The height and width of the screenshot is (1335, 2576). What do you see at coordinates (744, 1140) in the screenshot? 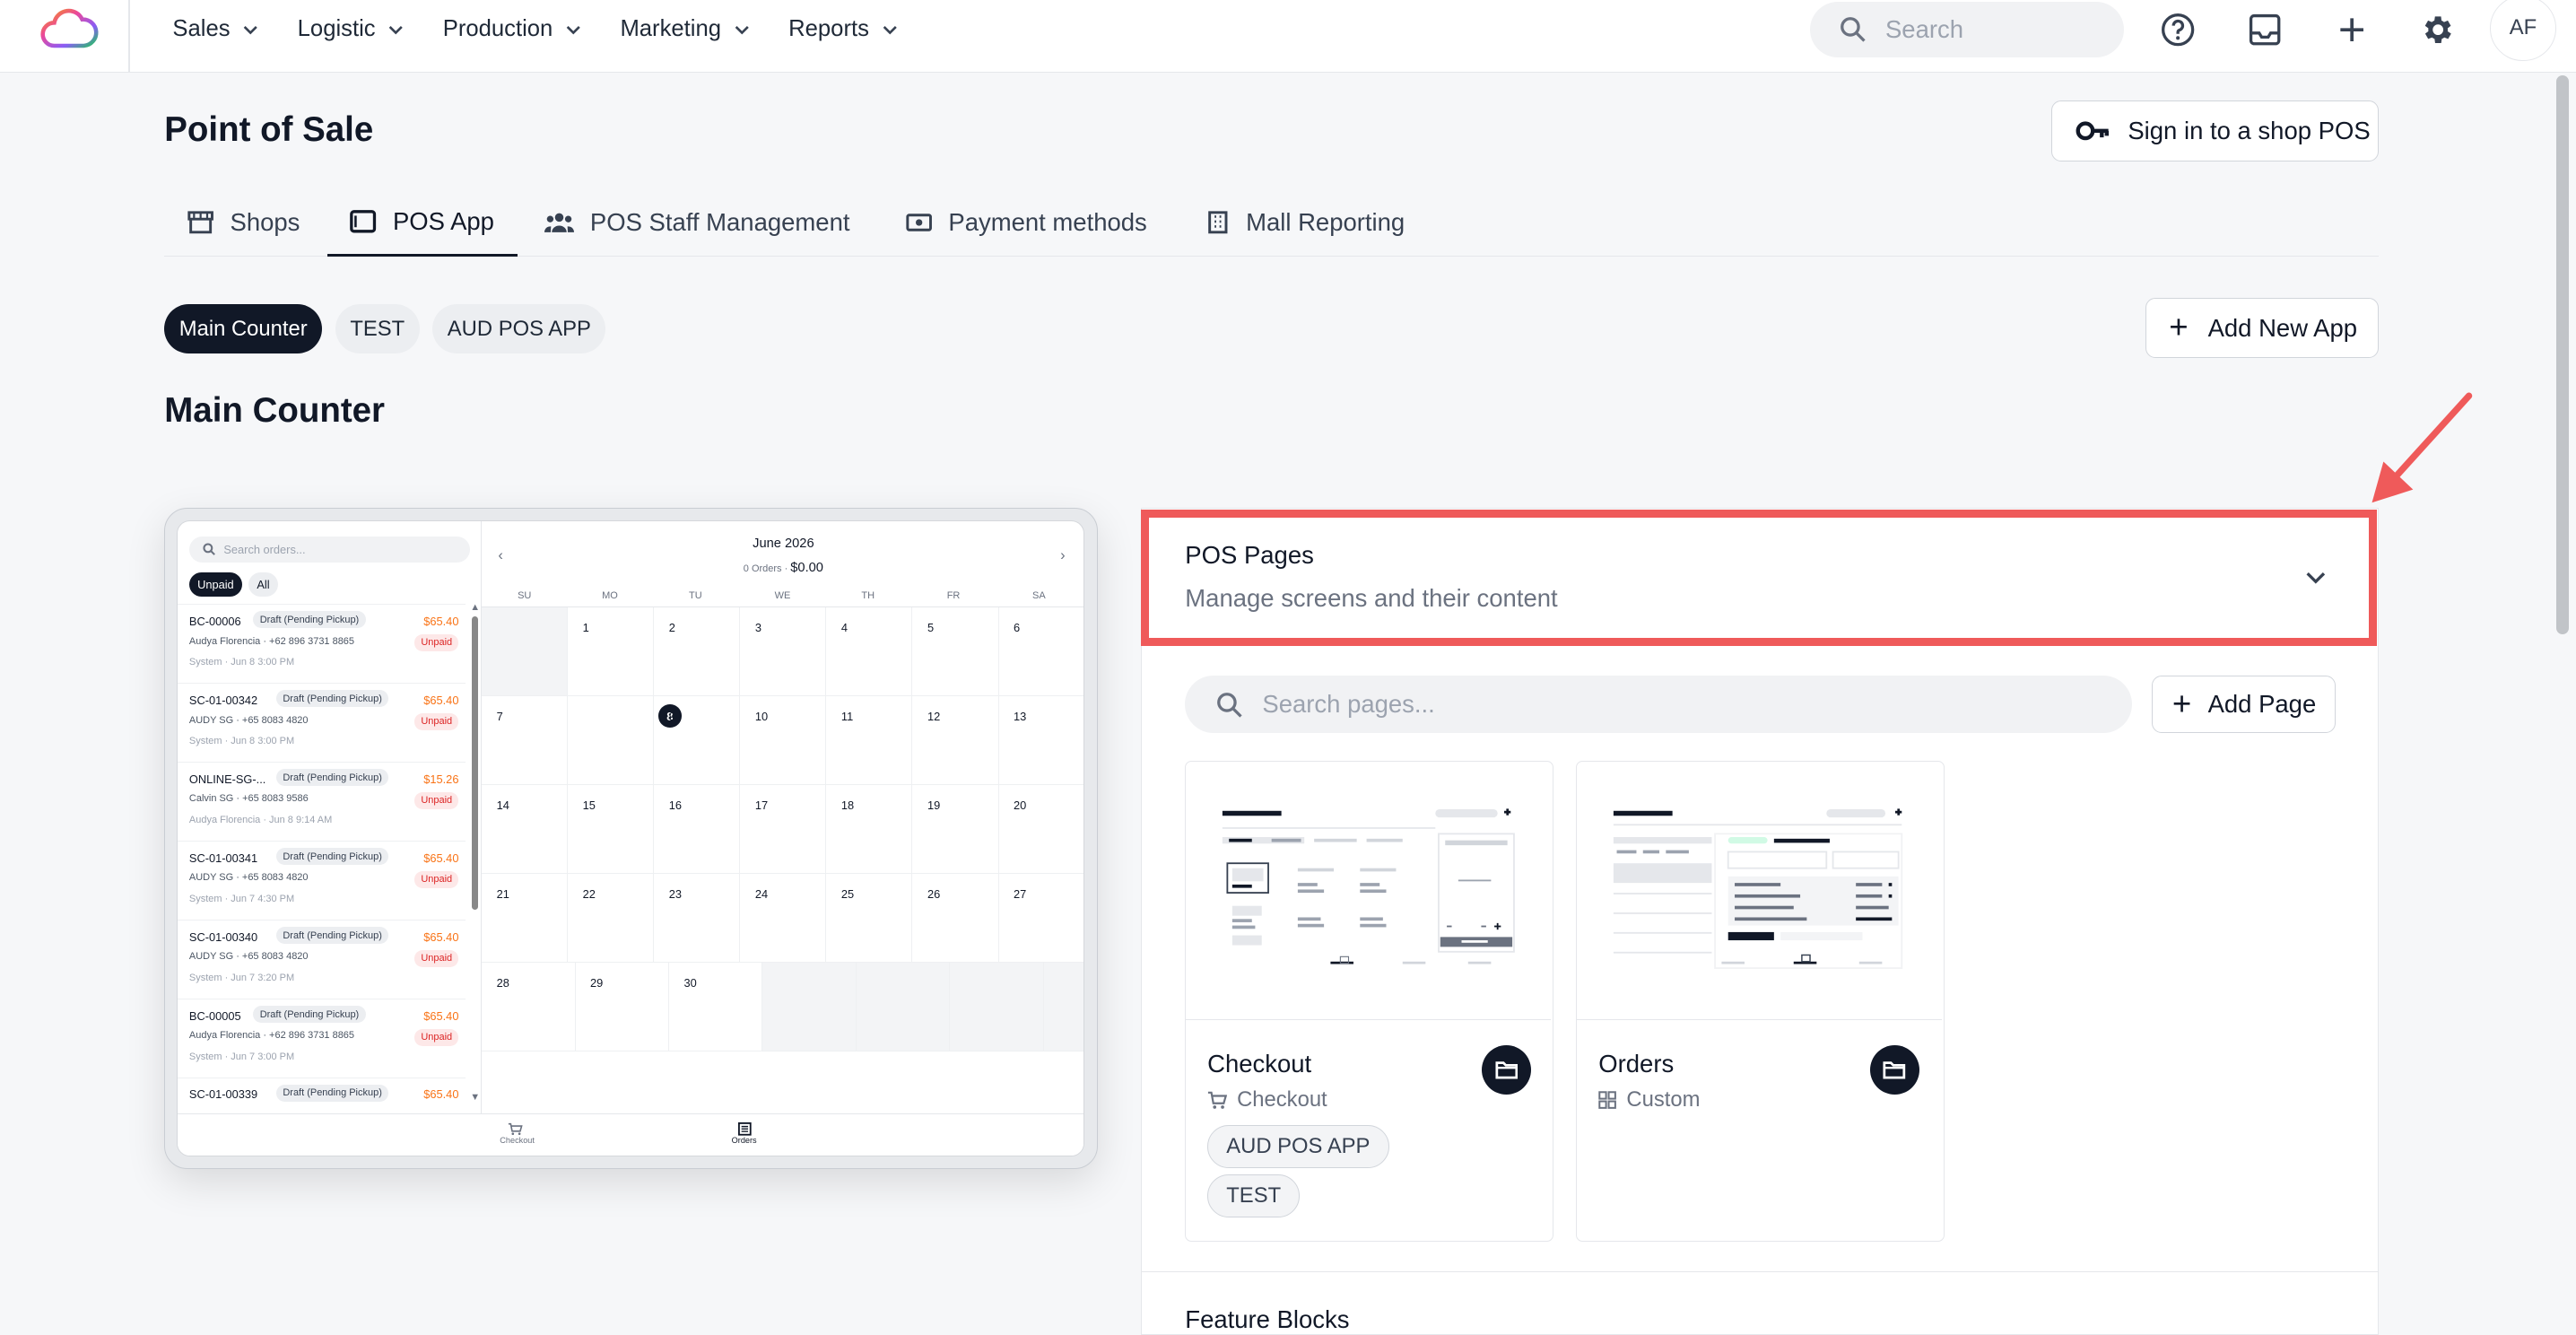
I see `tabbar-orders: Orders` at bounding box center [744, 1140].